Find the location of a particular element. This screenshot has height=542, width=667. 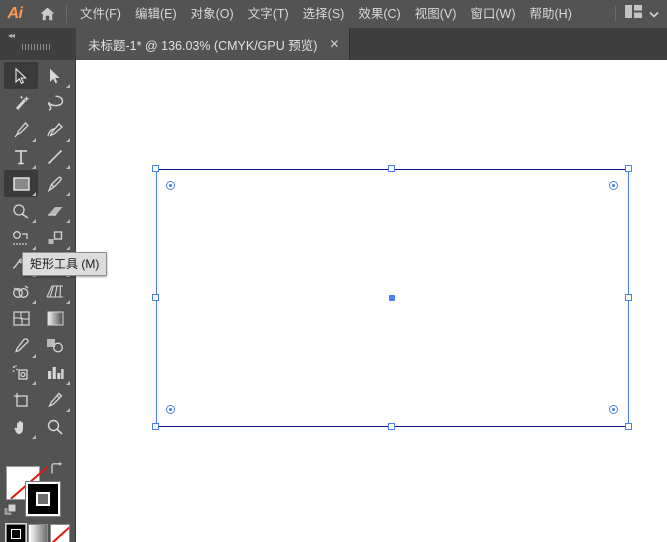

menu-divider is located at coordinates (66, 14).